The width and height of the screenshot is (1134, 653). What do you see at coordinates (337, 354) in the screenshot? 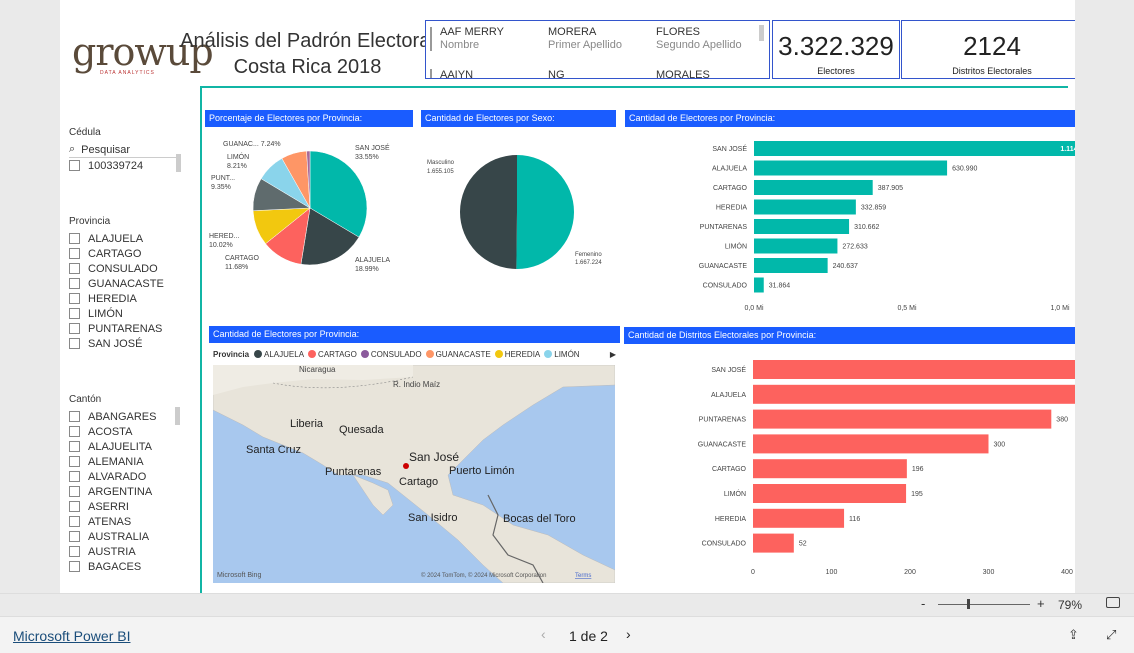
I see `legend-label: CARTAGO` at bounding box center [337, 354].